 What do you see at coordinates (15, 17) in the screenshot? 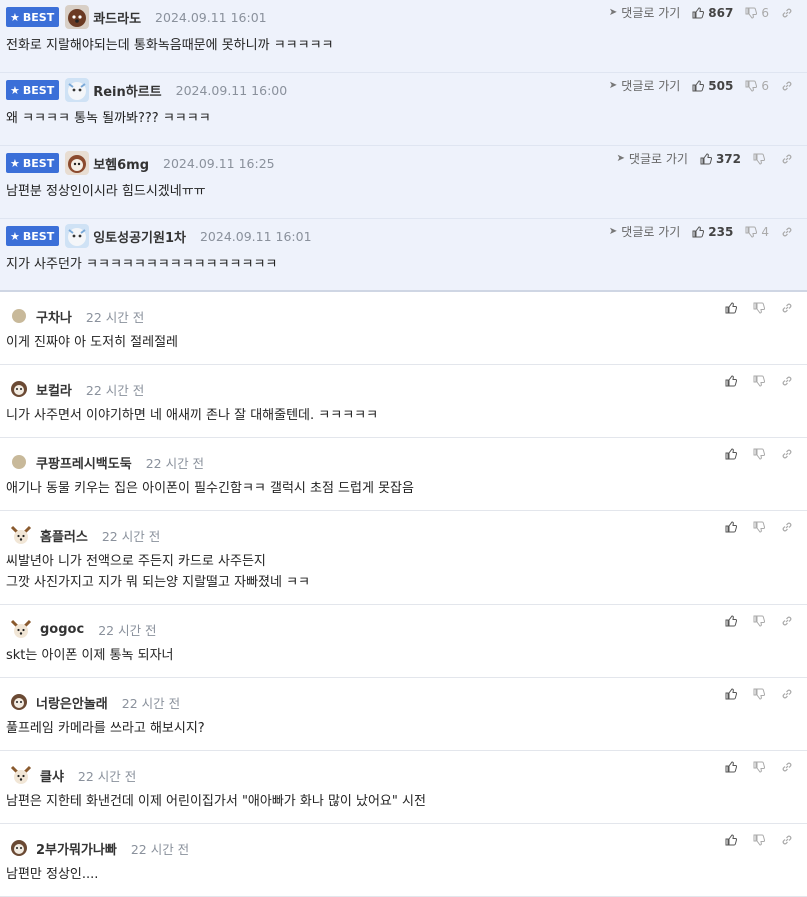
I see `star-icon: ★` at bounding box center [15, 17].